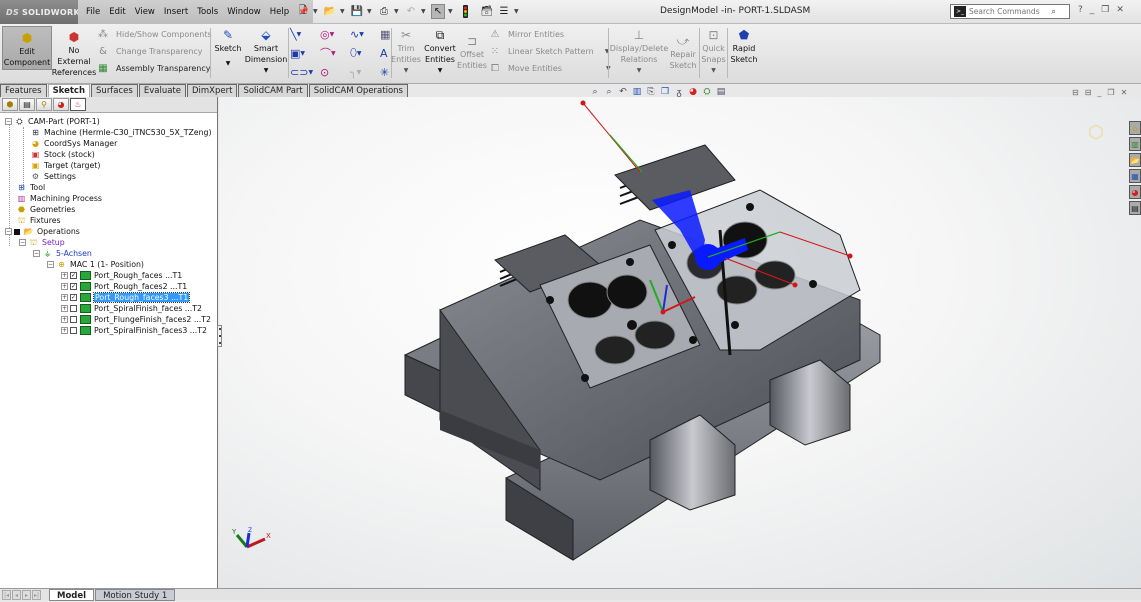  I want to click on undo-icon: ↶, so click(411, 11).